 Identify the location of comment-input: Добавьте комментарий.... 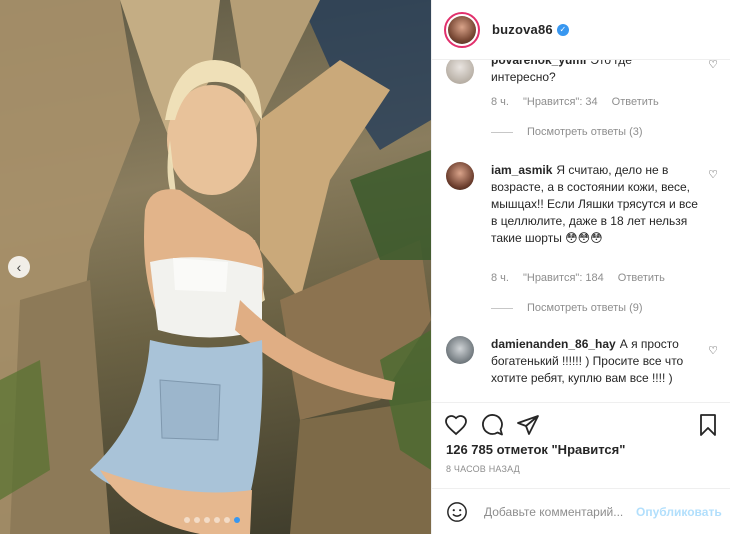
(559, 512).